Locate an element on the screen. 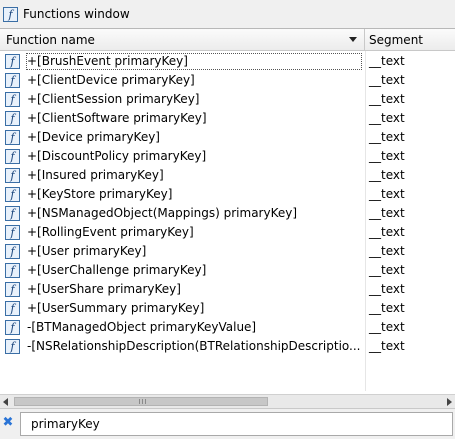 This screenshot has width=455, height=439. column-header-segment: Segment is located at coordinates (410, 39).